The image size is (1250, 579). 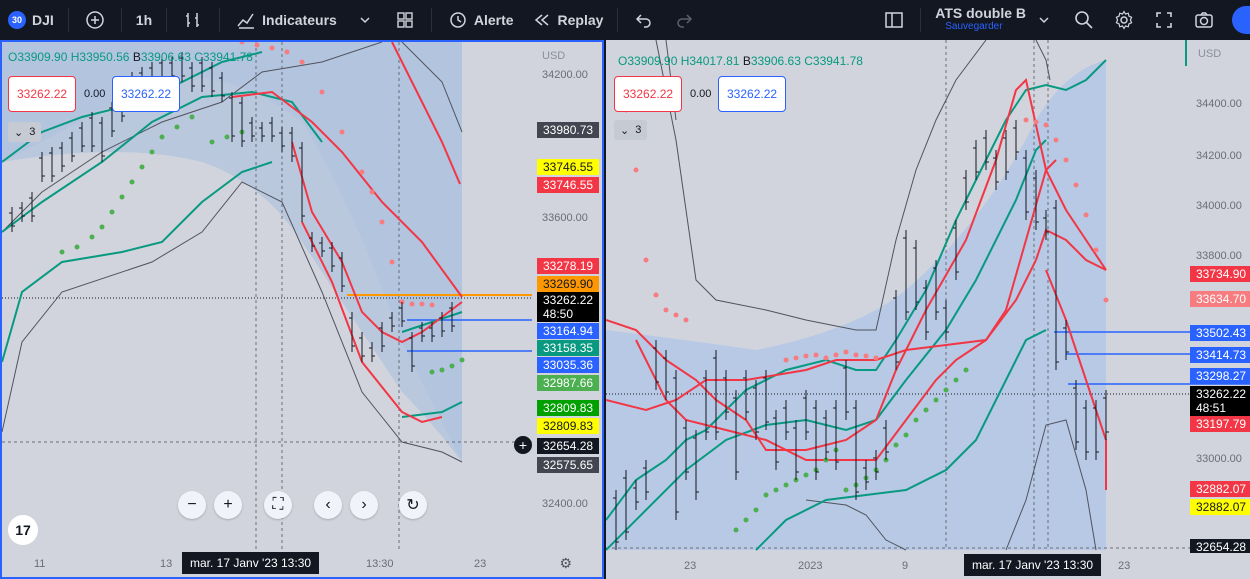 What do you see at coordinates (144, 20) in the screenshot?
I see `interval-button: 1h` at bounding box center [144, 20].